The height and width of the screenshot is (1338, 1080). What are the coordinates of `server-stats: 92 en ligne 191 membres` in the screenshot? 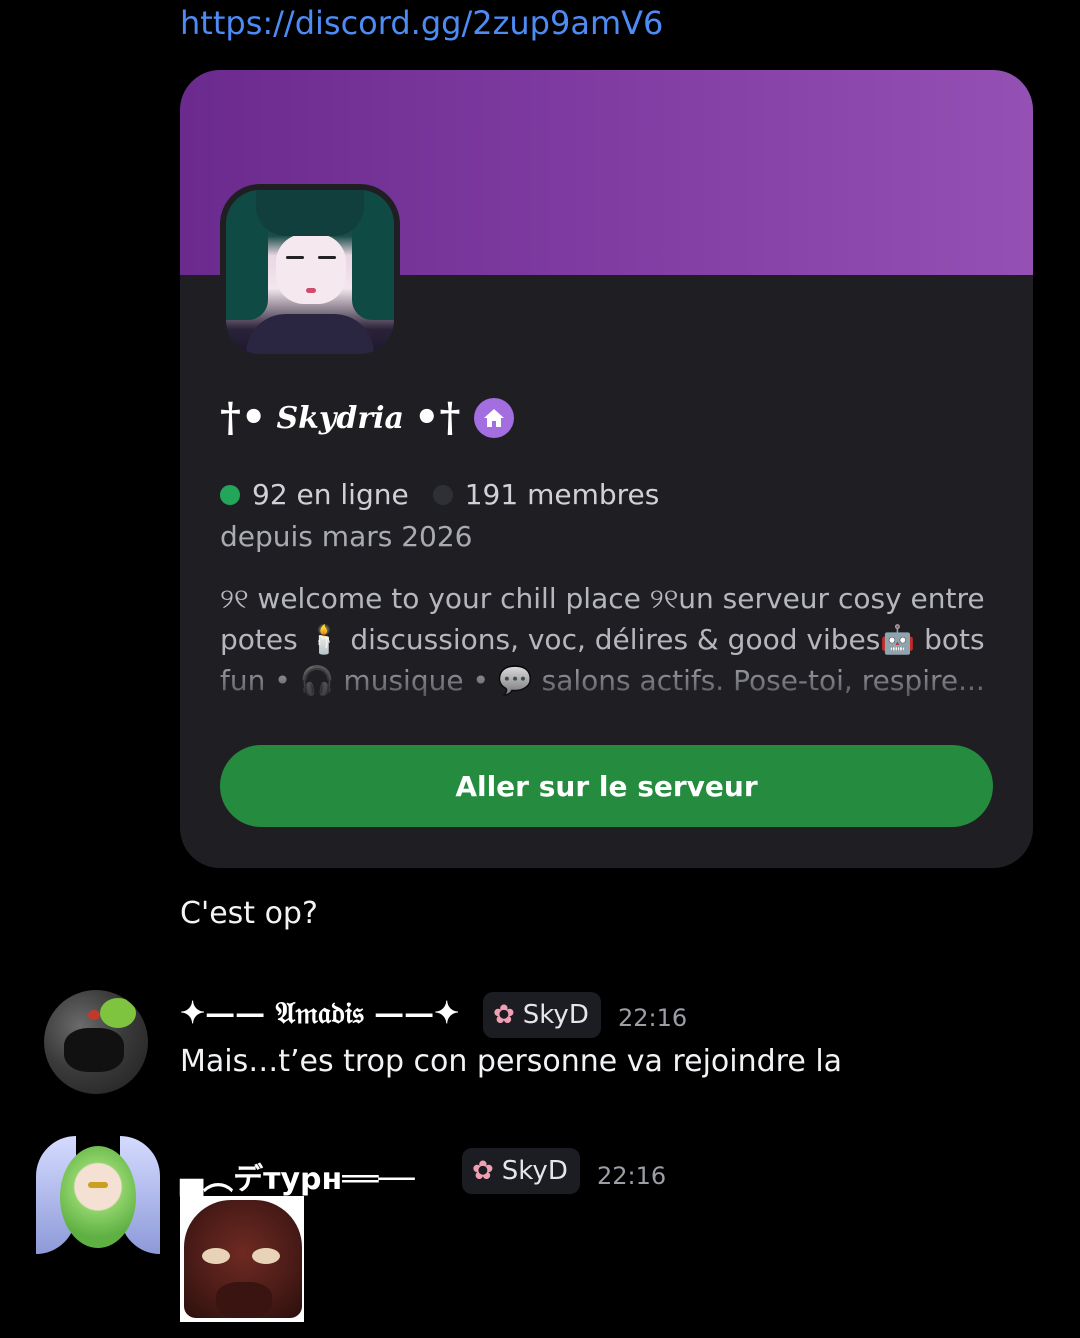 It's located at (439, 494).